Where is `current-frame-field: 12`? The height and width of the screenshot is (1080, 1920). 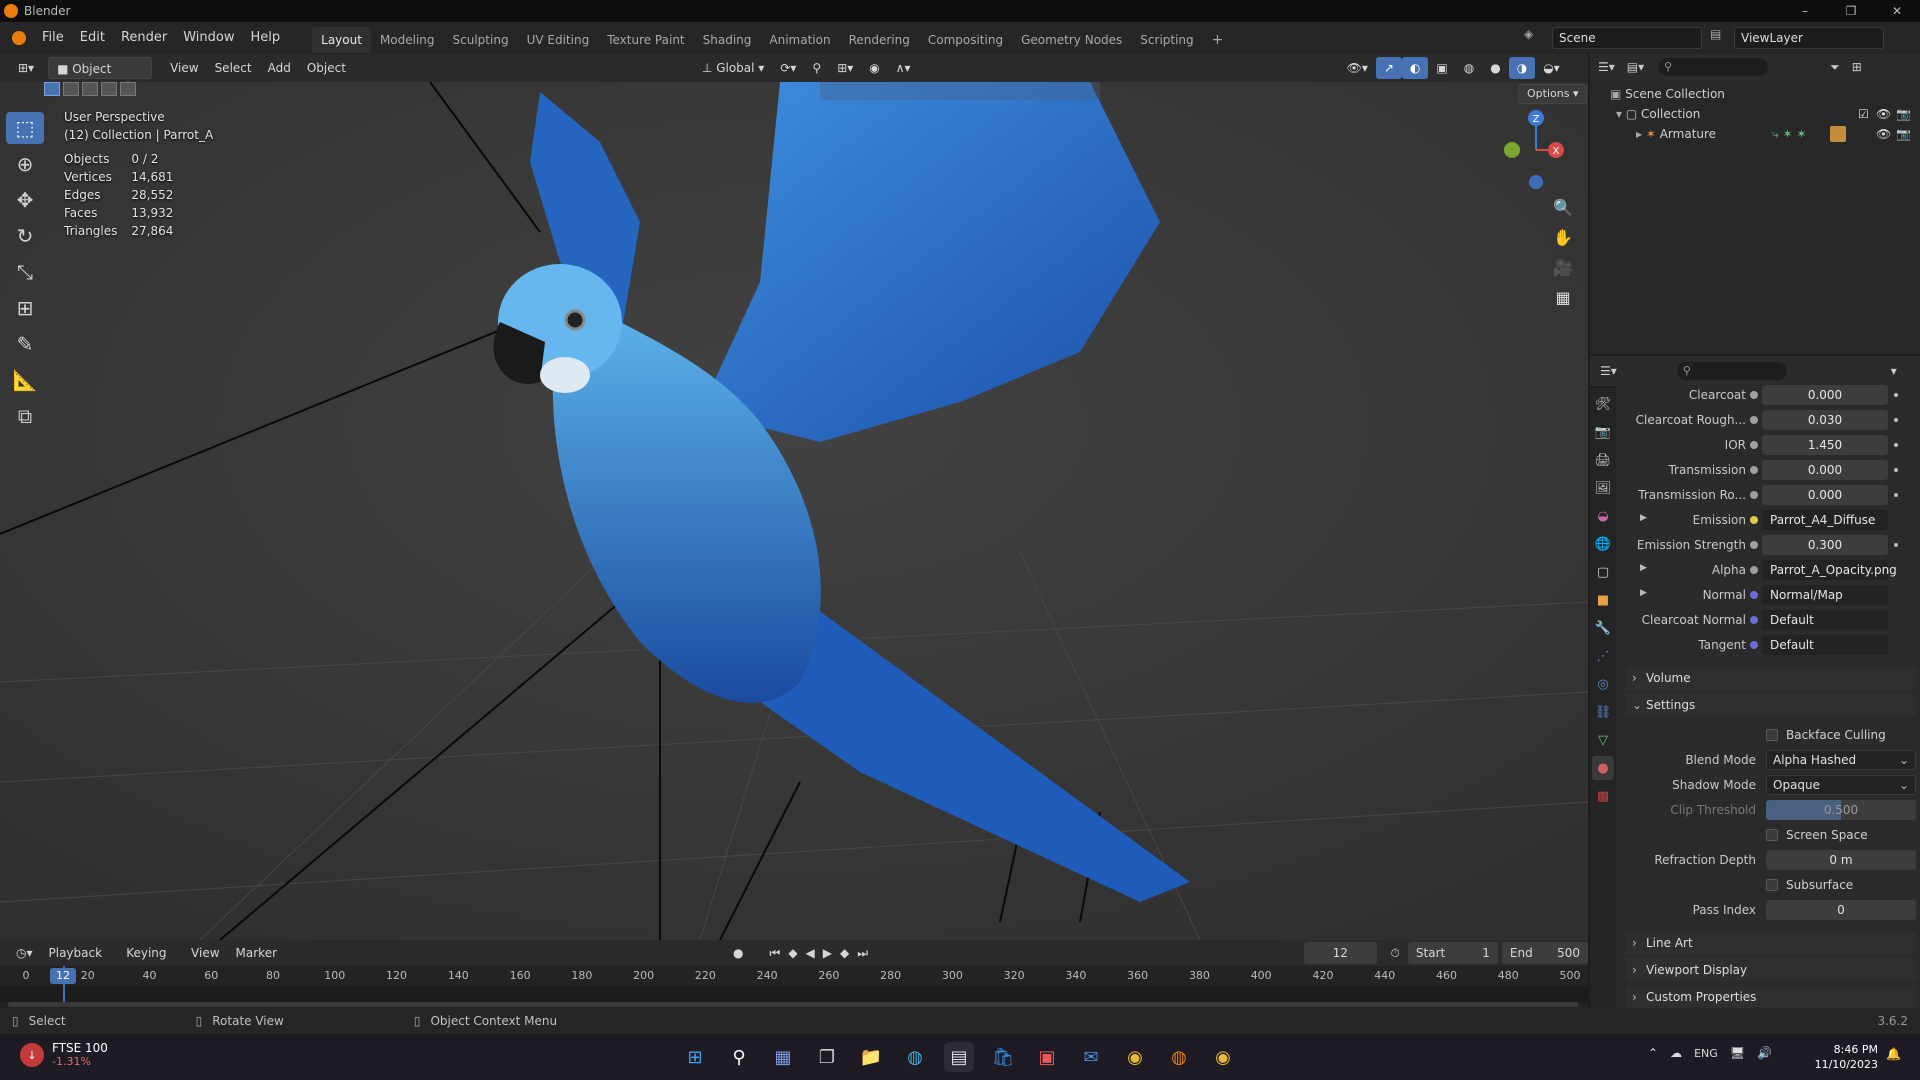 current-frame-field: 12 is located at coordinates (1340, 953).